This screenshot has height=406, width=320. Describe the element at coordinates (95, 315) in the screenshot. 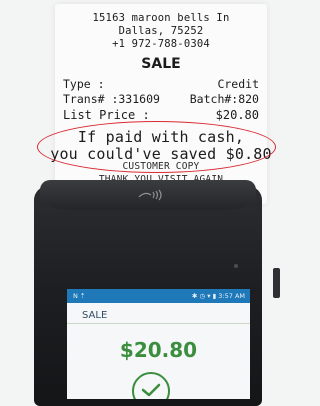

I see `screen-title: SALE` at that location.